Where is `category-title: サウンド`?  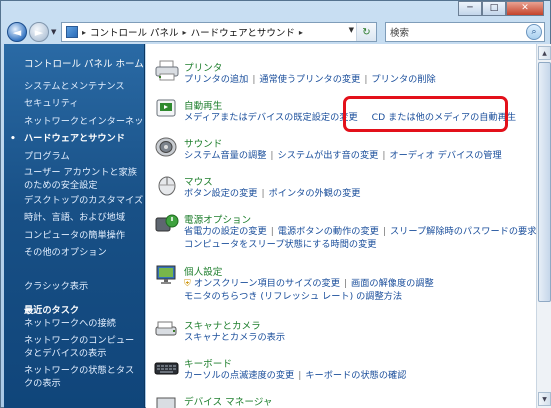 category-title: サウンド is located at coordinates (203, 143).